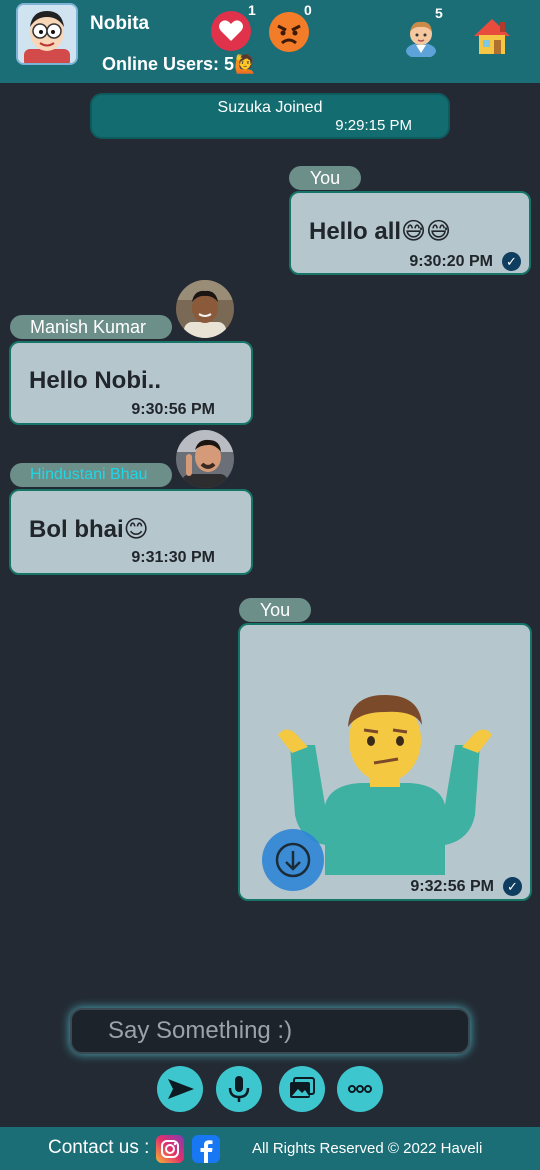 This screenshot has width=540, height=1170. I want to click on instagram-icon, so click(170, 1149).